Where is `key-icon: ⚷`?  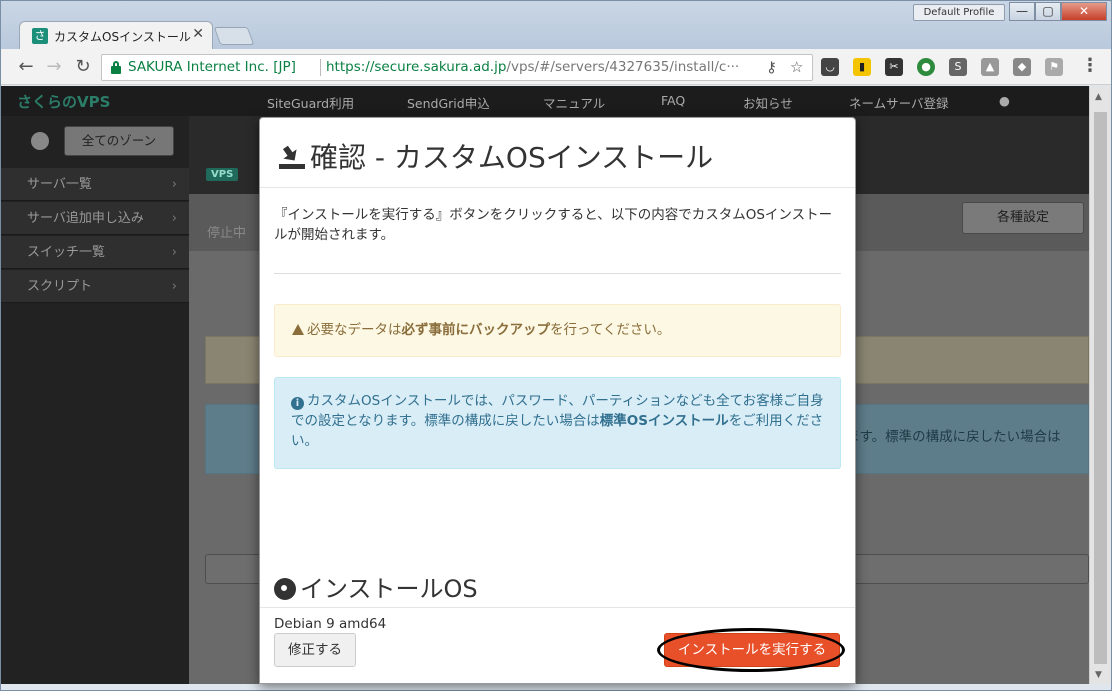
key-icon: ⚷ is located at coordinates (771, 67).